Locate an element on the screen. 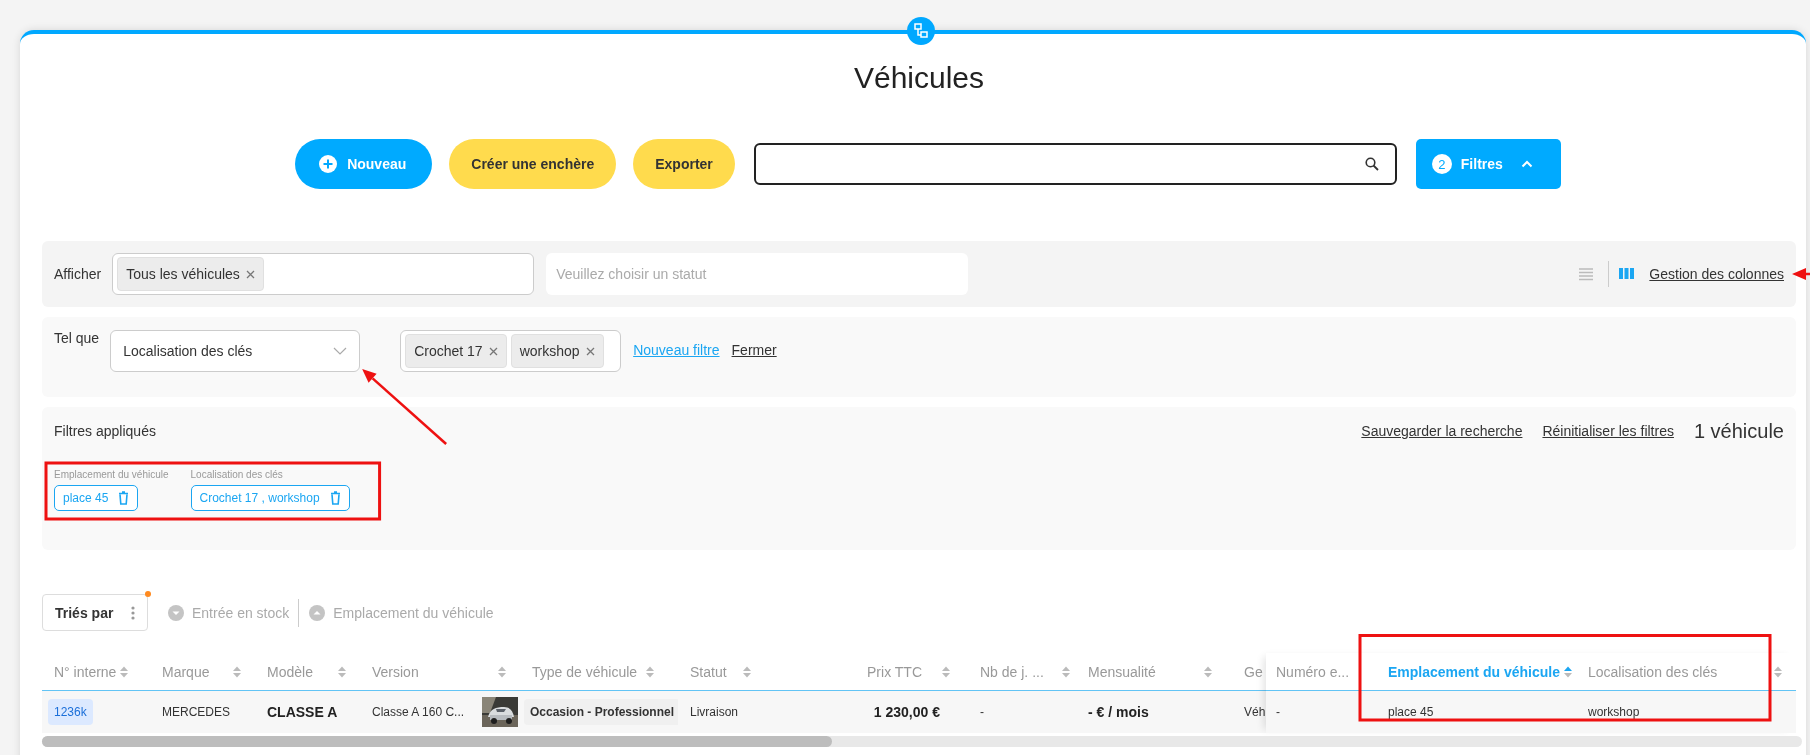 This screenshot has width=1810, height=755. sort-button: Triés par is located at coordinates (95, 612).